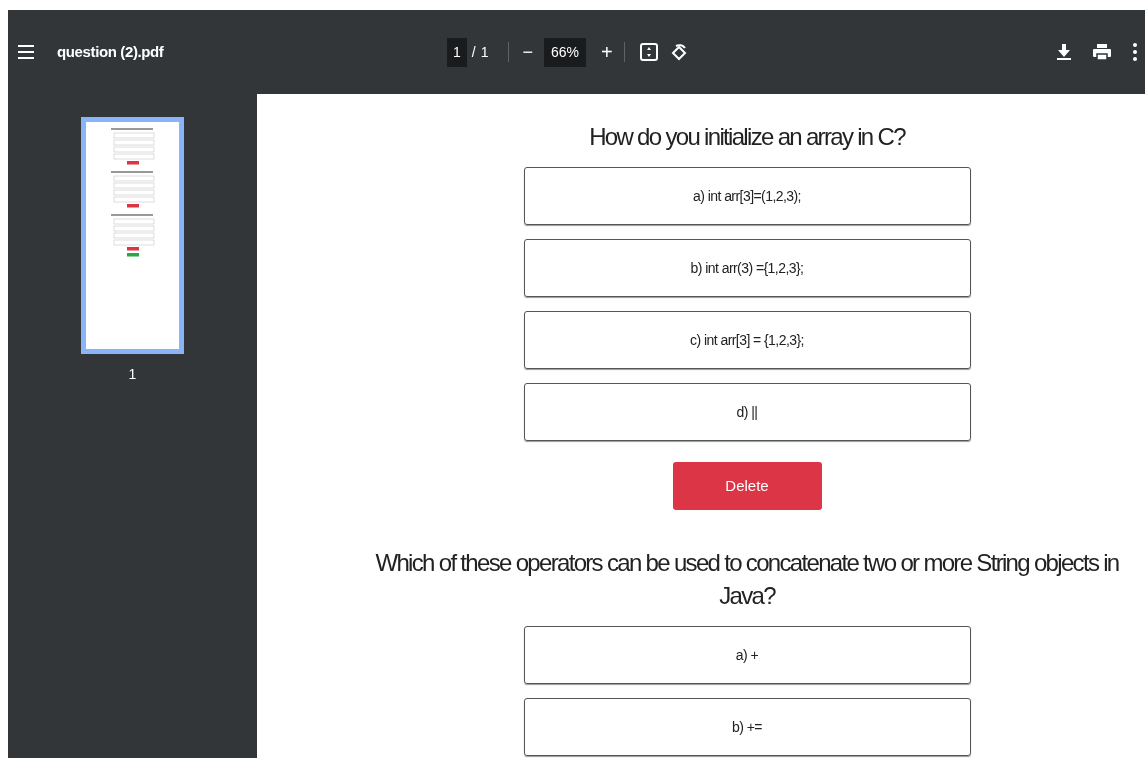 Image resolution: width=1145 pixels, height=758 pixels. I want to click on zoom-out-button: −, so click(527, 52).